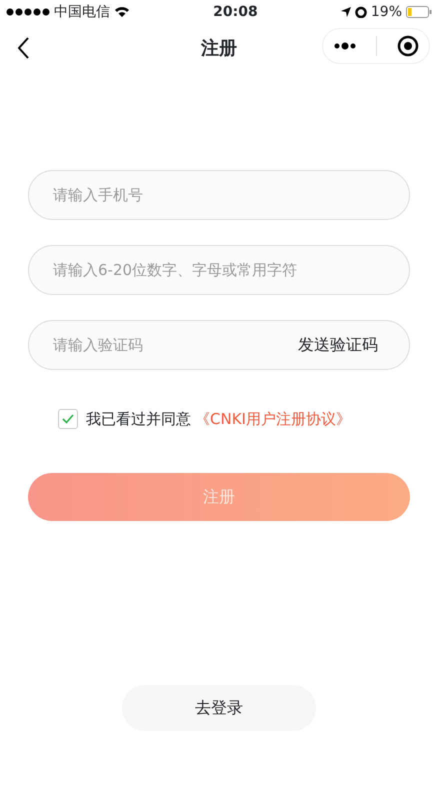 The height and width of the screenshot is (789, 438). Describe the element at coordinates (122, 12) in the screenshot. I see `wifi-icon` at that location.